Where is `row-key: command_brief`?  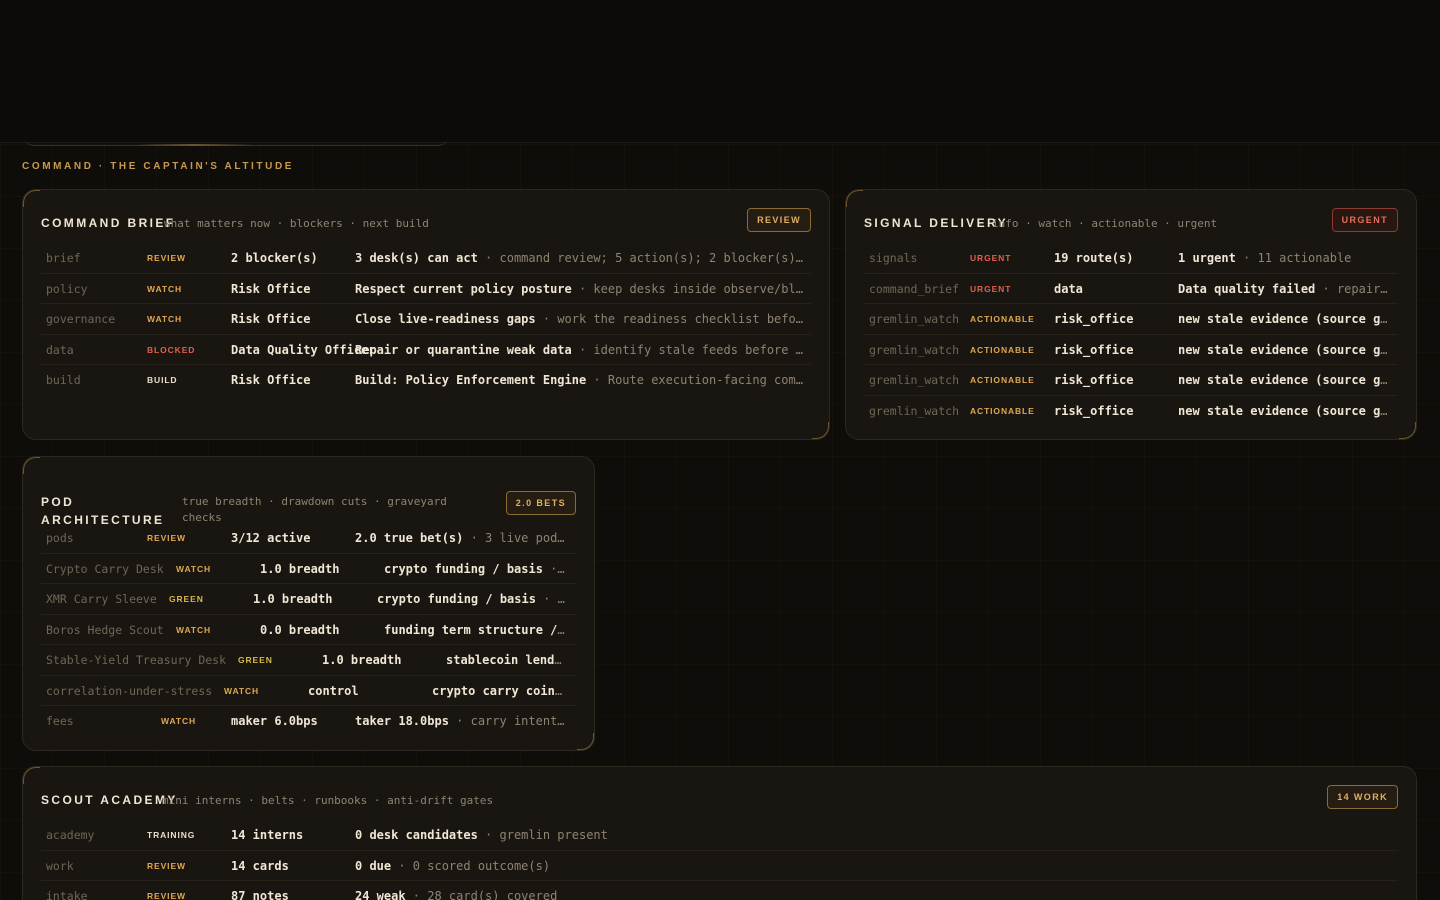 row-key: command_brief is located at coordinates (914, 288).